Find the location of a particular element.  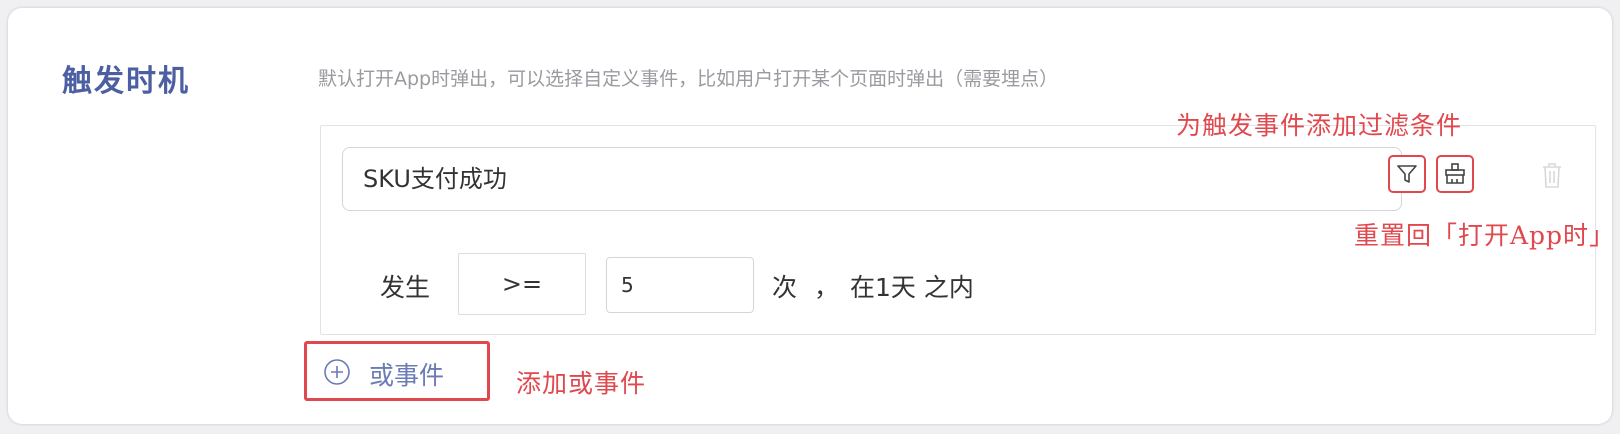

filter-icon is located at coordinates (1407, 174).